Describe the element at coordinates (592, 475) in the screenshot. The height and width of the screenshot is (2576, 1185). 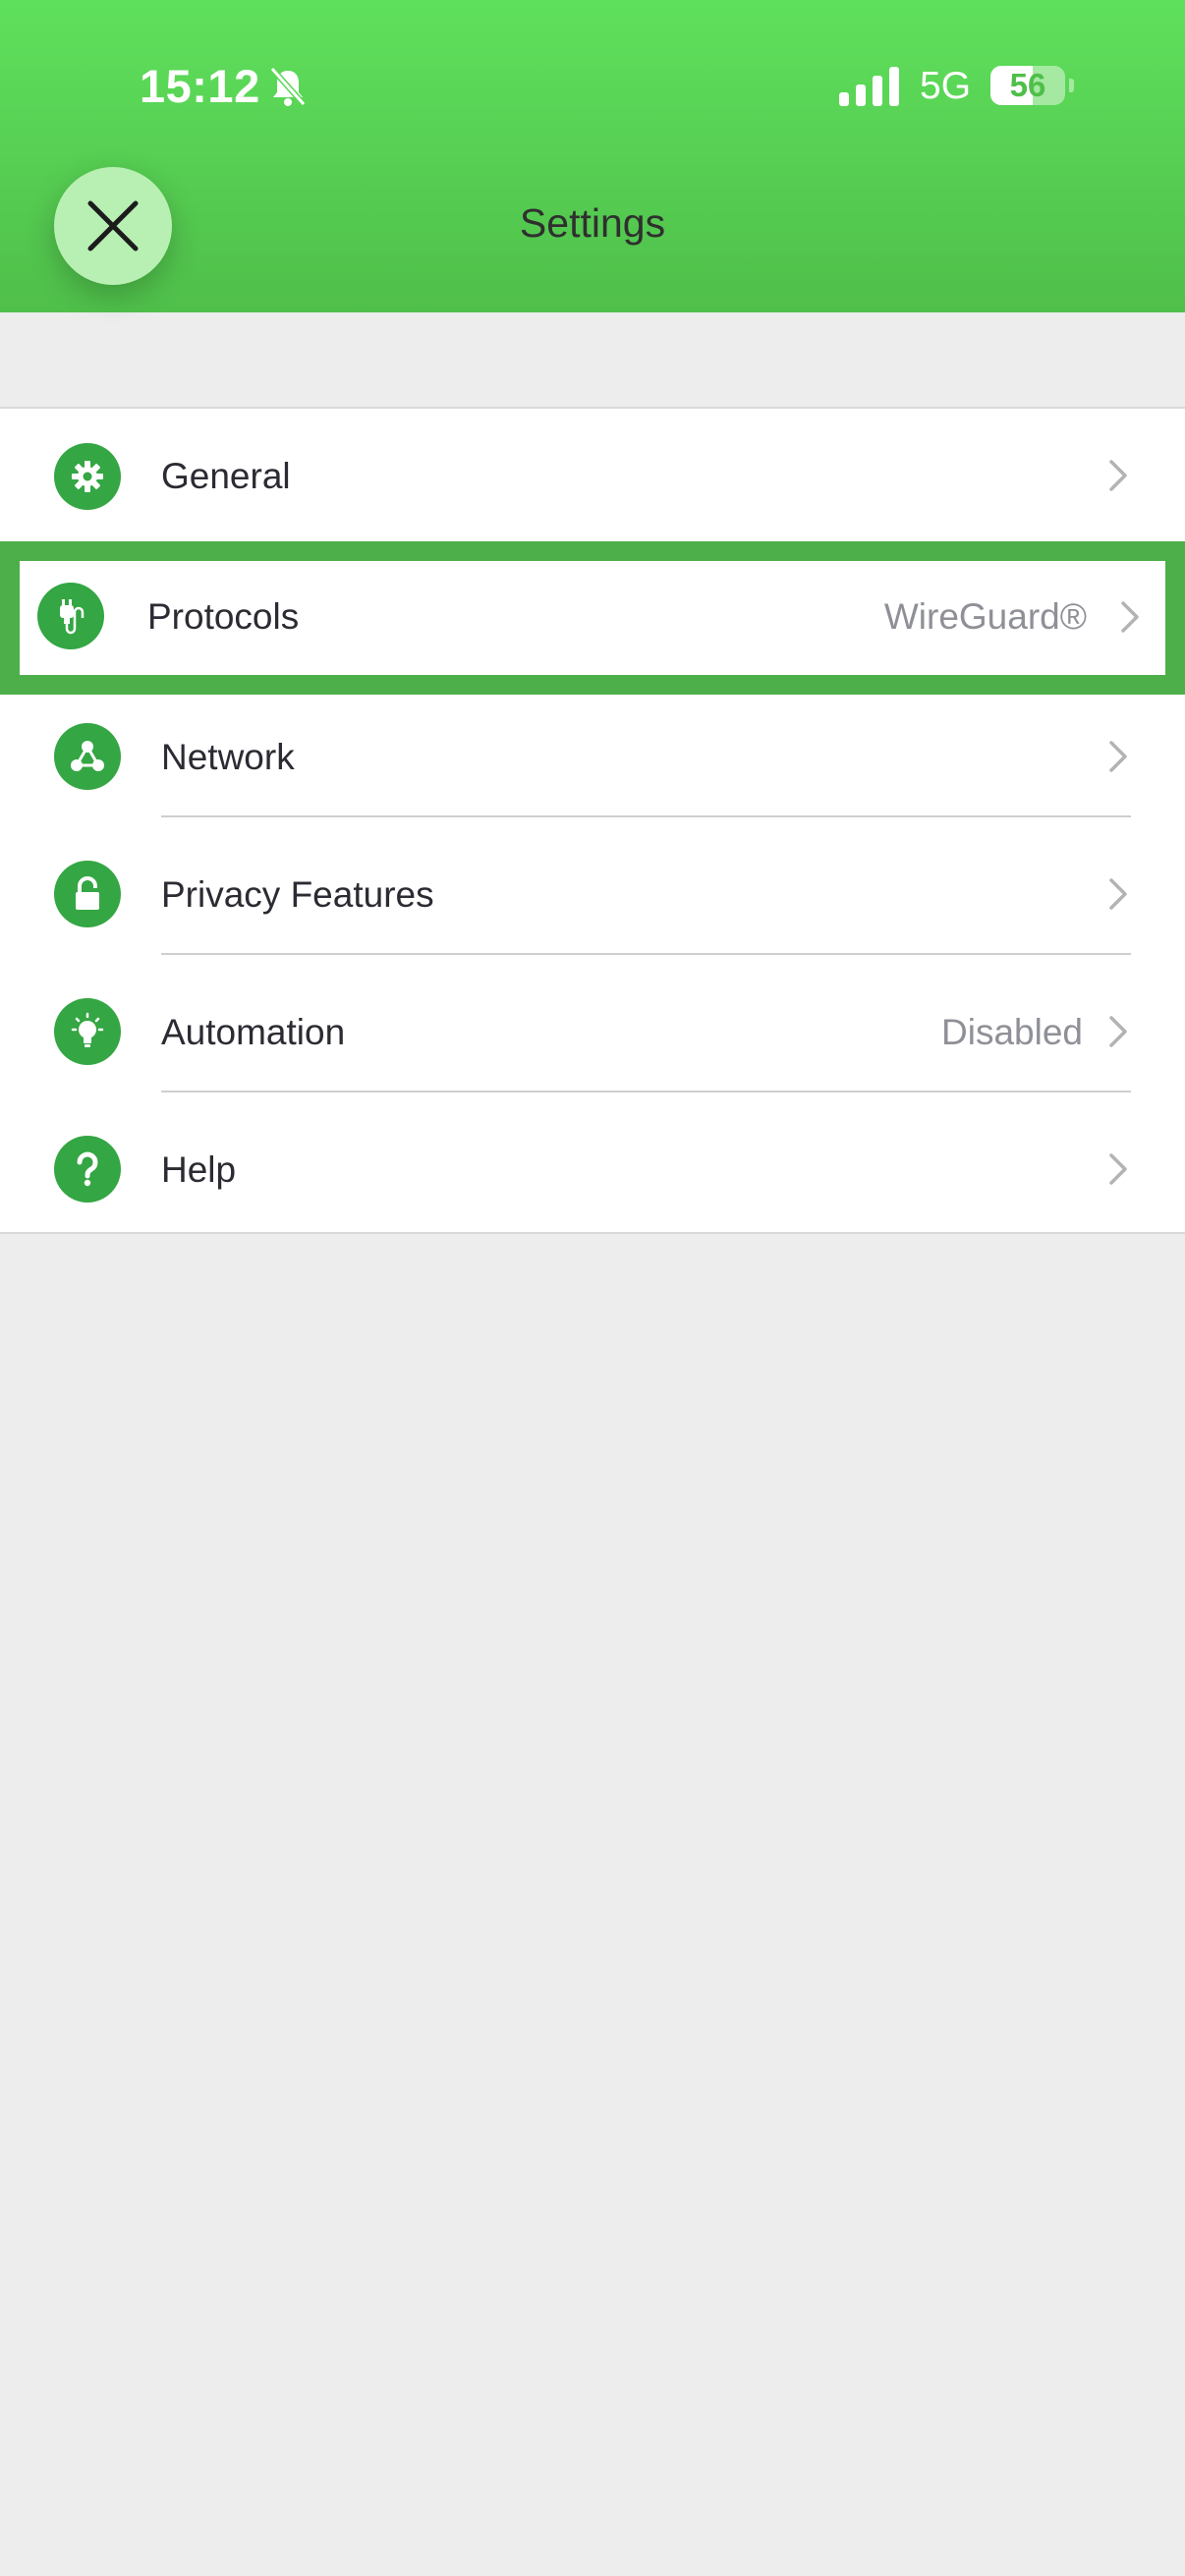
I see `settings-item-general: General` at that location.